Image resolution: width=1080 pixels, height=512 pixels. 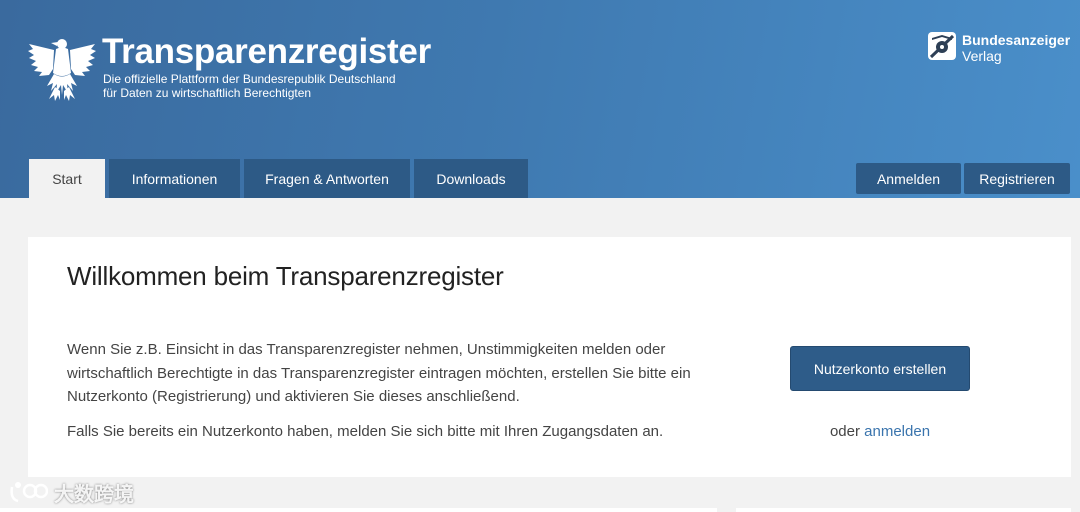 I want to click on tab-downloads: Downloads, so click(x=471, y=178).